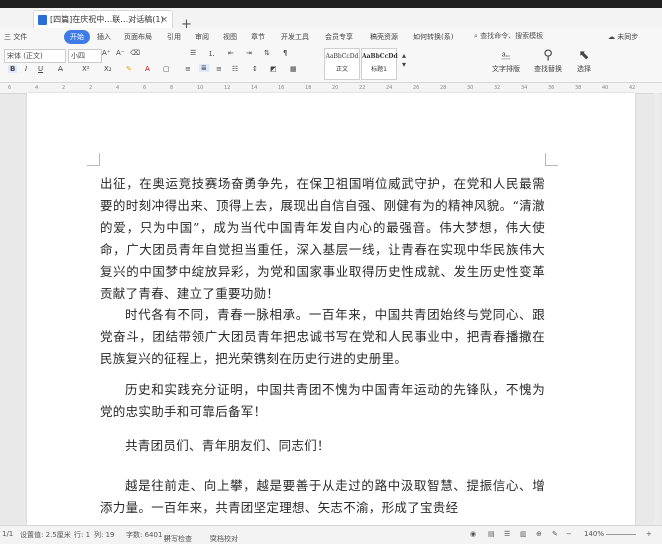 The image size is (662, 544). Describe the element at coordinates (45, 535) in the screenshot. I see `status-setting: 设置值: 2.5厘米` at that location.